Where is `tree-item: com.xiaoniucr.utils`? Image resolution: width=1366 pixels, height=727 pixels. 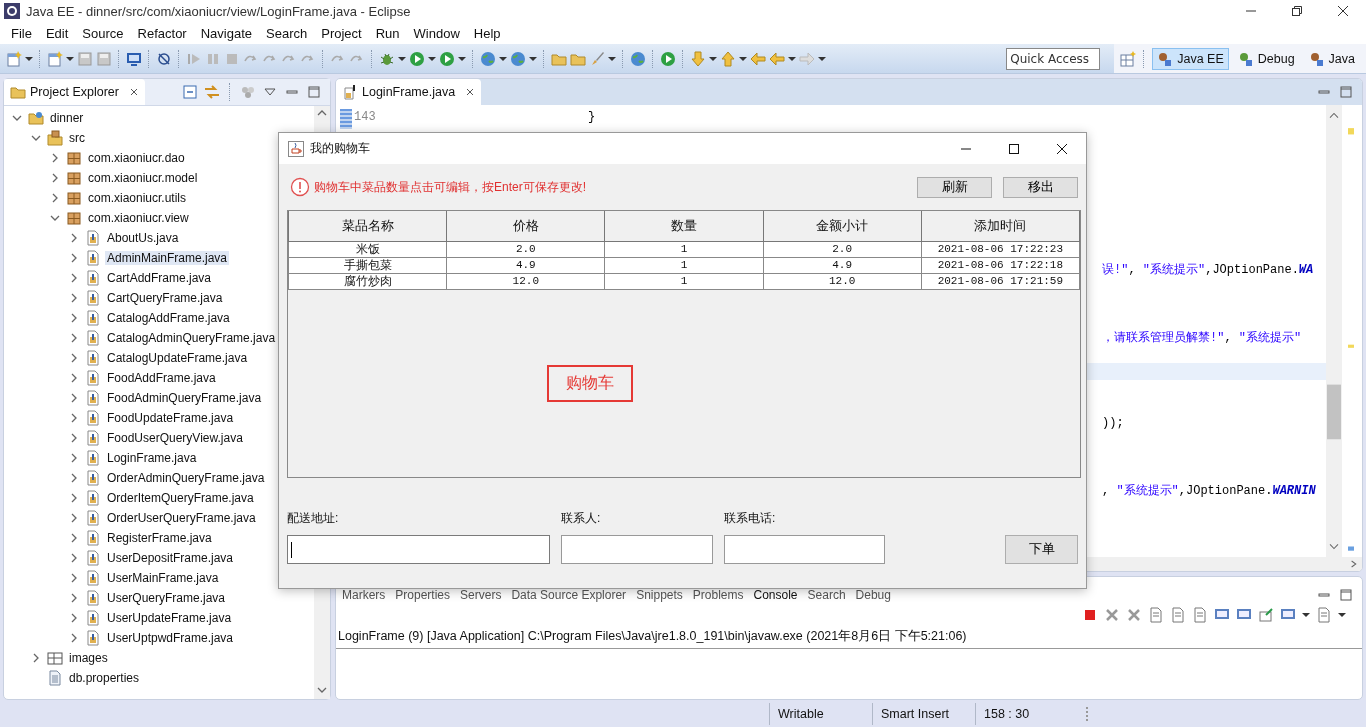
tree-item: com.xiaoniucr.utils is located at coordinates (137, 198).